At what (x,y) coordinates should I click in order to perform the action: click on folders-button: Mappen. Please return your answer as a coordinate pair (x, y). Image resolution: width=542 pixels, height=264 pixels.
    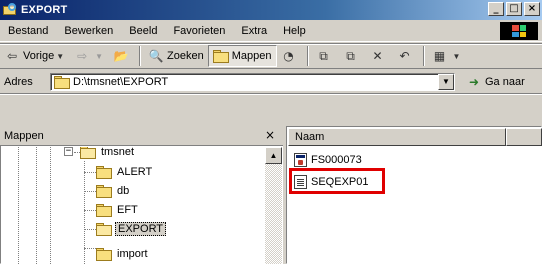
    Looking at the image, I should click on (242, 56).